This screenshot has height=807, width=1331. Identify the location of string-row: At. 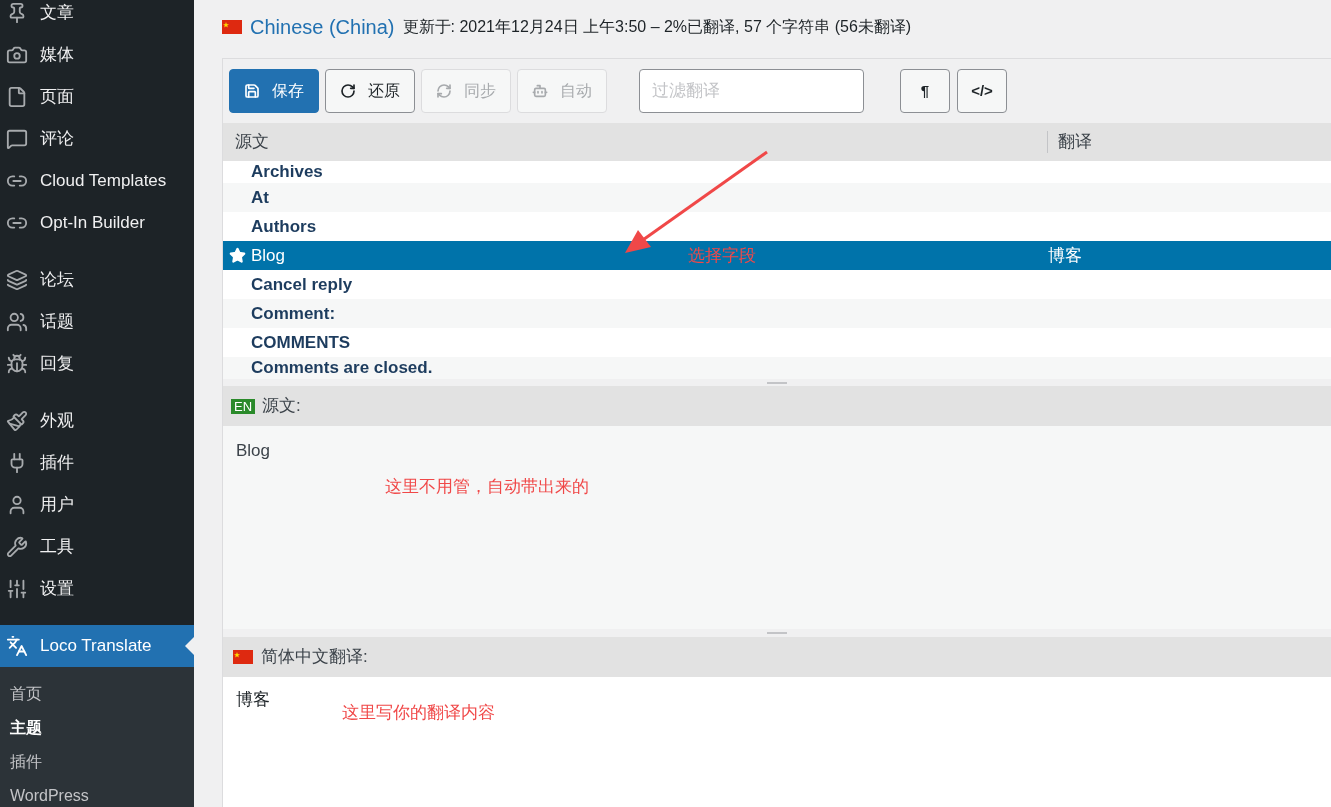
(777, 197).